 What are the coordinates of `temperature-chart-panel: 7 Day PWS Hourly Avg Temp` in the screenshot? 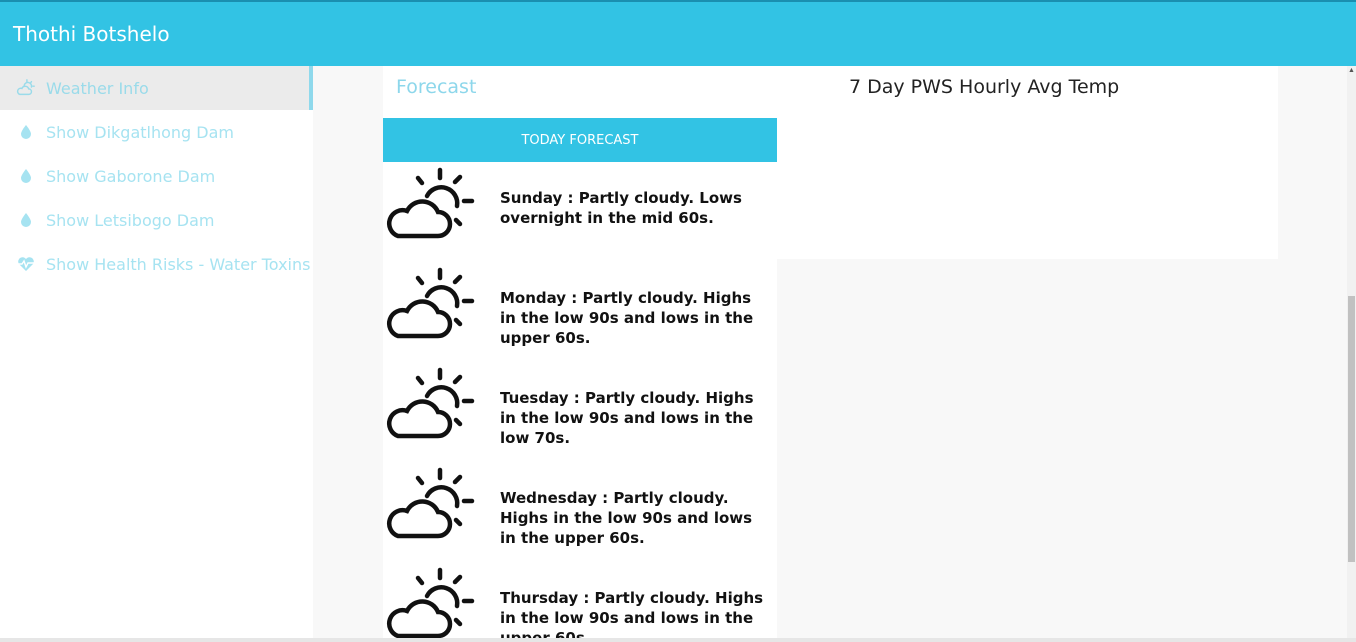 It's located at (1027, 162).